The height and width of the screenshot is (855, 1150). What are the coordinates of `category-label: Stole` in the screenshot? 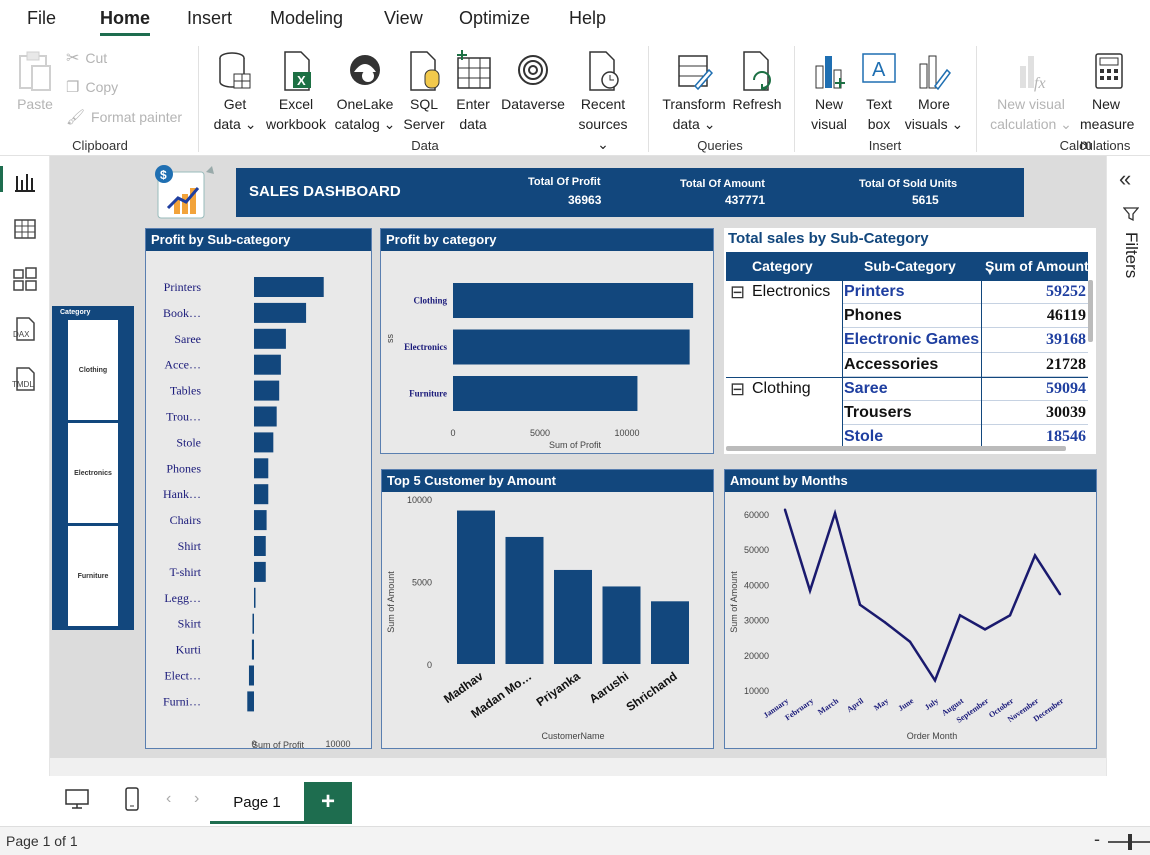 It's located at (188, 442).